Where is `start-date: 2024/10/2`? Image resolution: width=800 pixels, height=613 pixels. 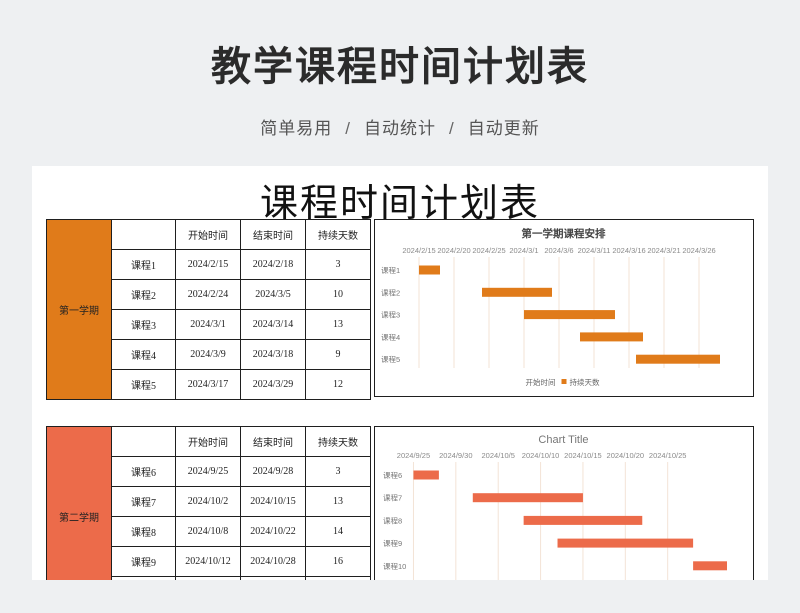
start-date: 2024/10/2 is located at coordinates (208, 501).